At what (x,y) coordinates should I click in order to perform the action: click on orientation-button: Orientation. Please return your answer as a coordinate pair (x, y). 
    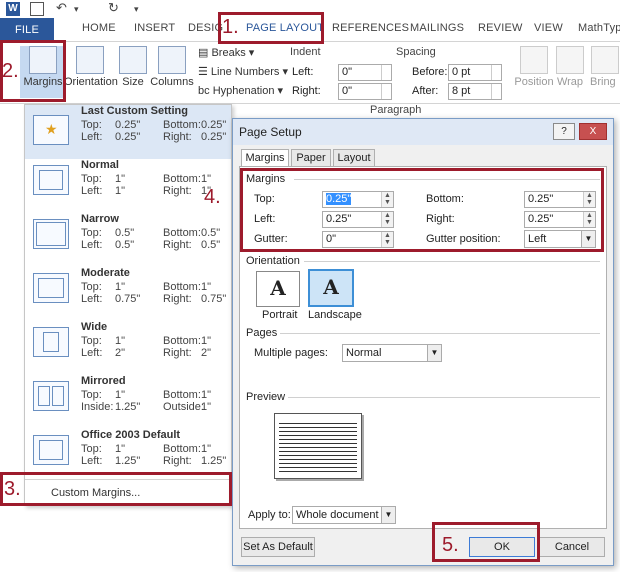
    Looking at the image, I should click on (91, 67).